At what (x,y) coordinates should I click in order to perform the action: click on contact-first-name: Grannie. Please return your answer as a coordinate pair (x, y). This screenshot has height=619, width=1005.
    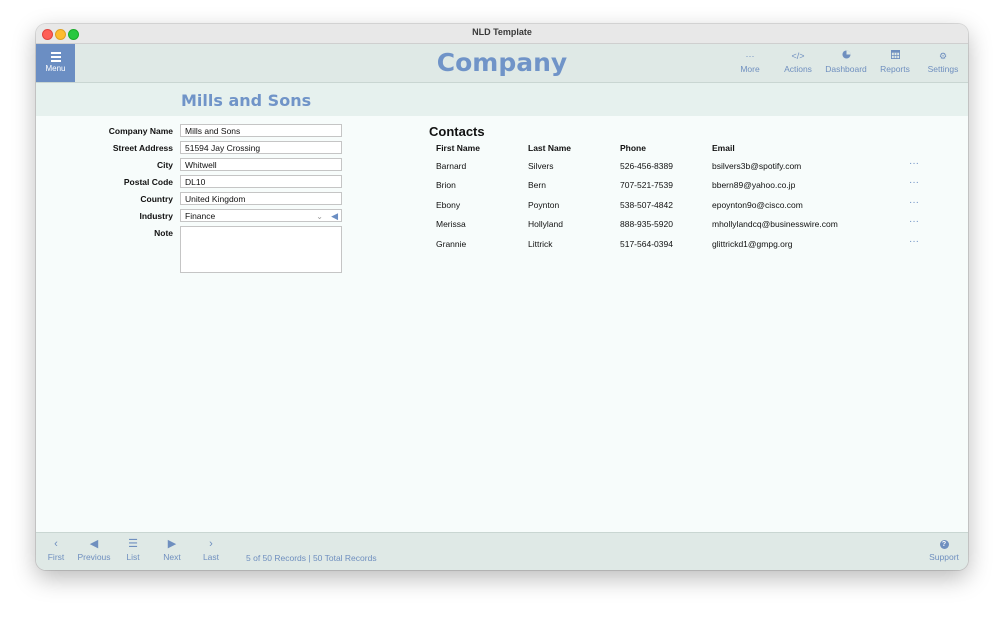
    Looking at the image, I should click on (451, 244).